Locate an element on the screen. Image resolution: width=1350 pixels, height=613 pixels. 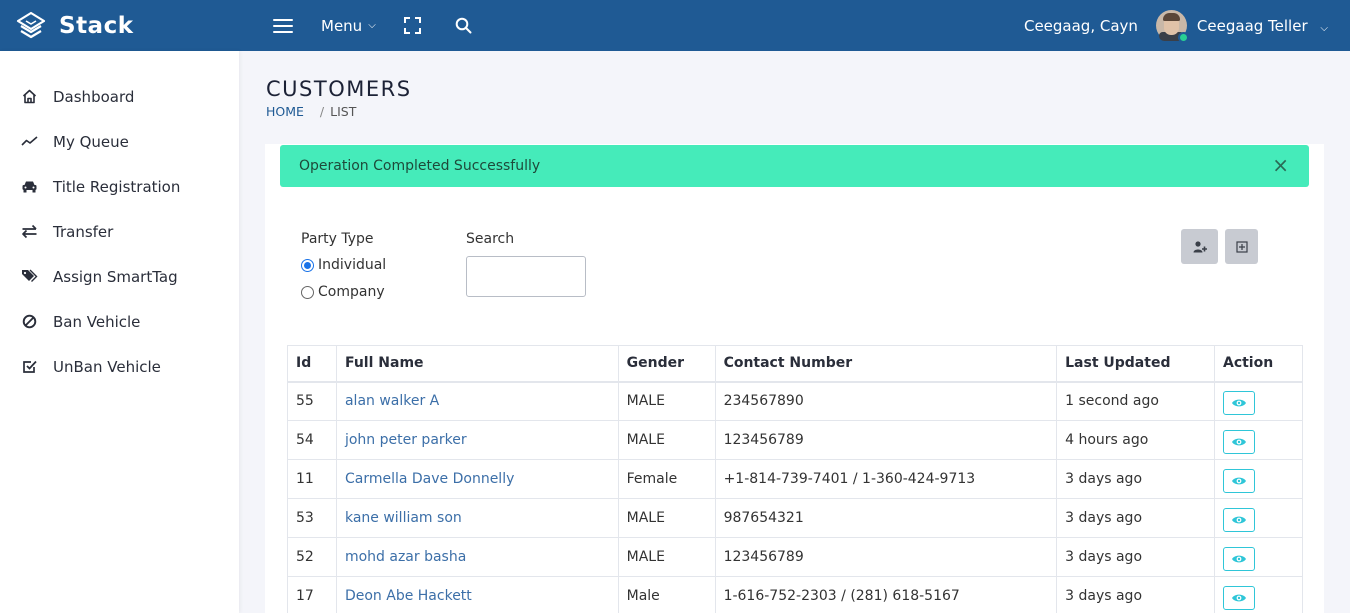
cell-full-name: mohd azar basha is located at coordinates (477, 557).